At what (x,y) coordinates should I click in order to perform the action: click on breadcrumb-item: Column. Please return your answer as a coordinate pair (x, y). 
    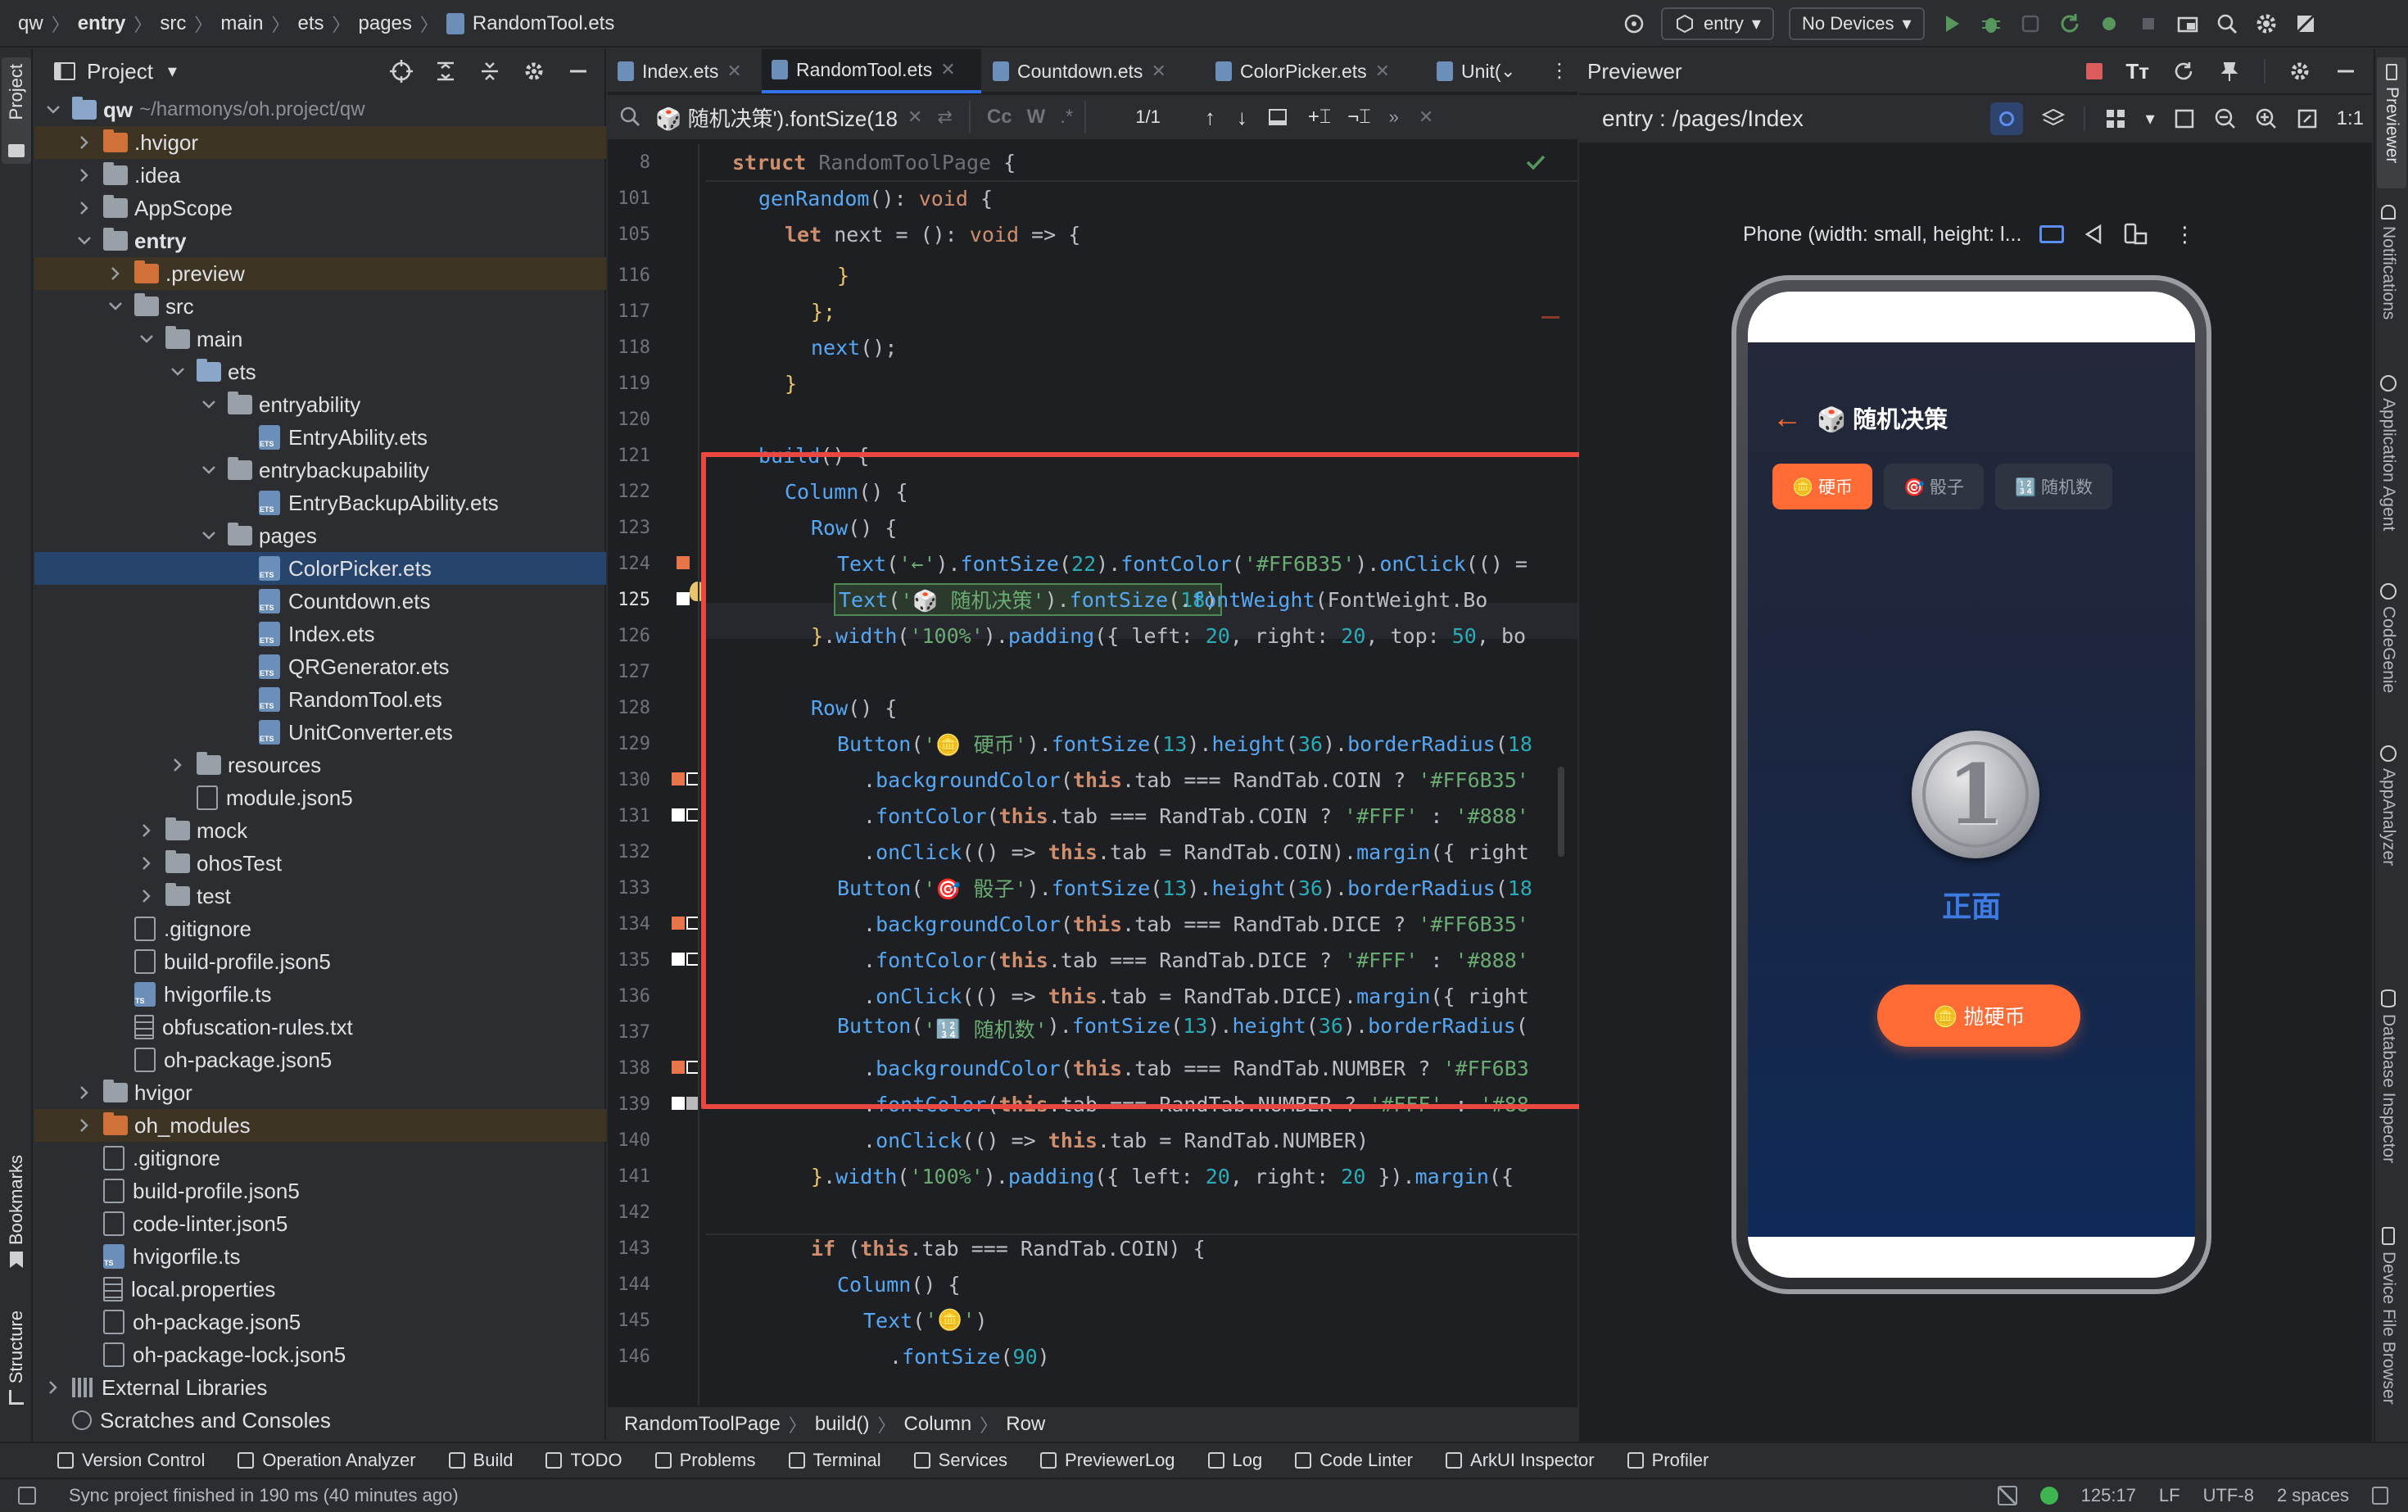
    Looking at the image, I should click on (938, 1424).